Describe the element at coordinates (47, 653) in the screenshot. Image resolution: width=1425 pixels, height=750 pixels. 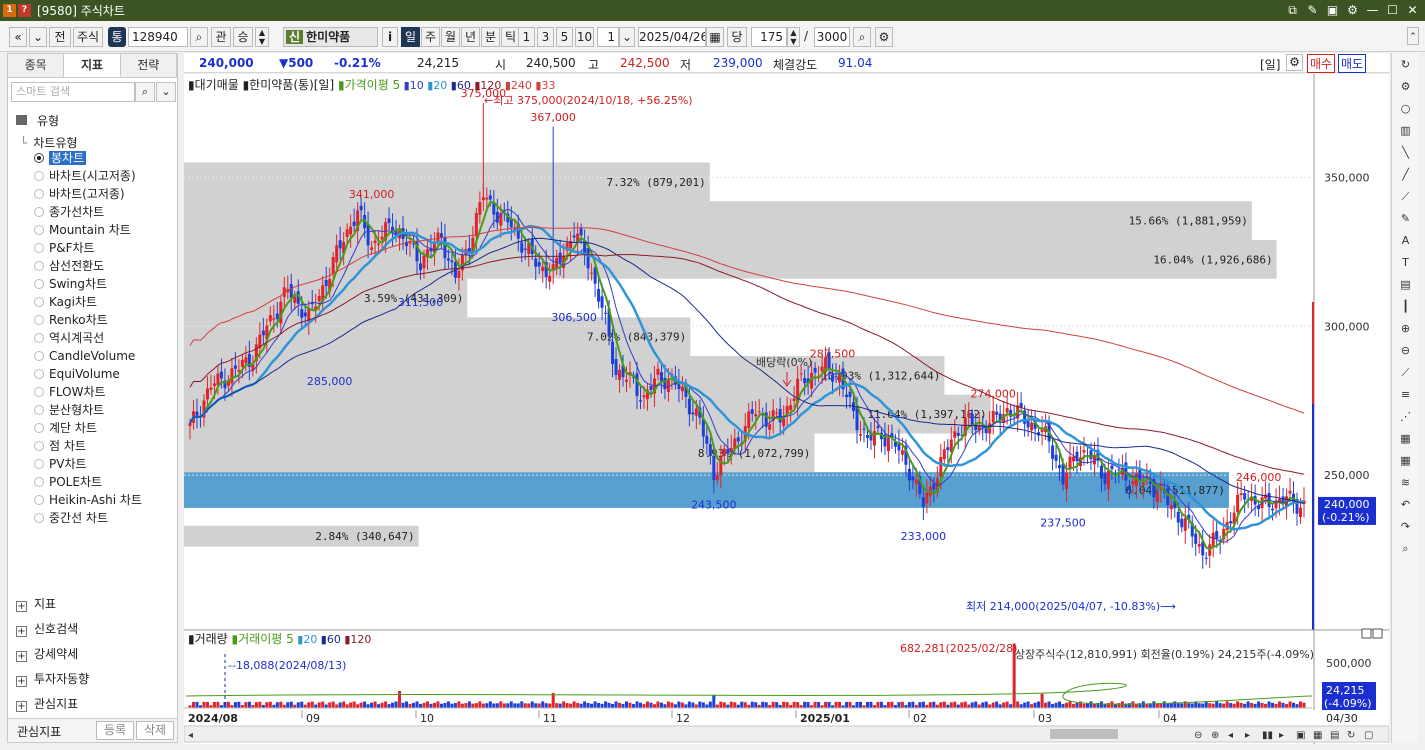
I see `section-2: + 강세약세` at that location.